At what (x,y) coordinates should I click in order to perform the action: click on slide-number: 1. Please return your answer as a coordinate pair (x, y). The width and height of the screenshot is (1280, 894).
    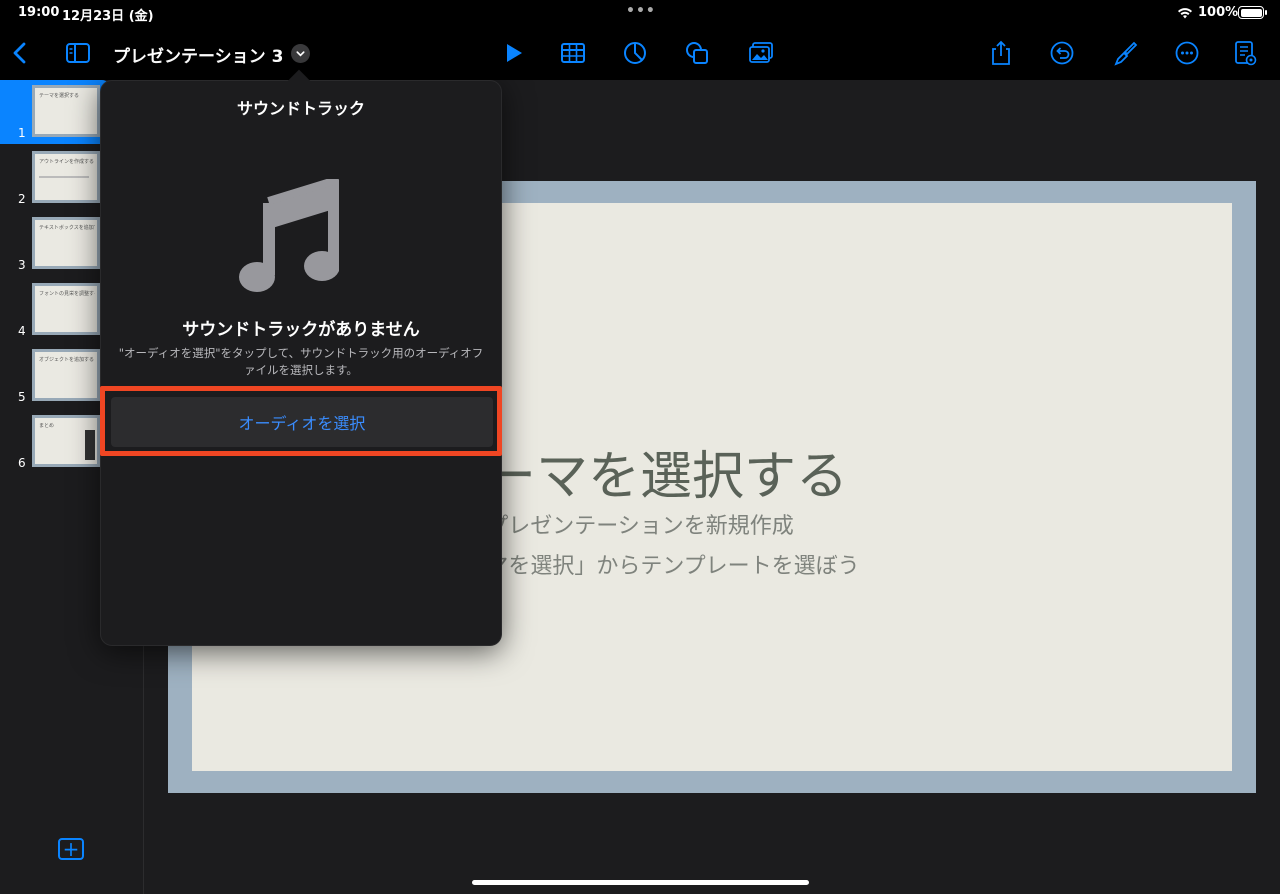
    Looking at the image, I should click on (22, 133).